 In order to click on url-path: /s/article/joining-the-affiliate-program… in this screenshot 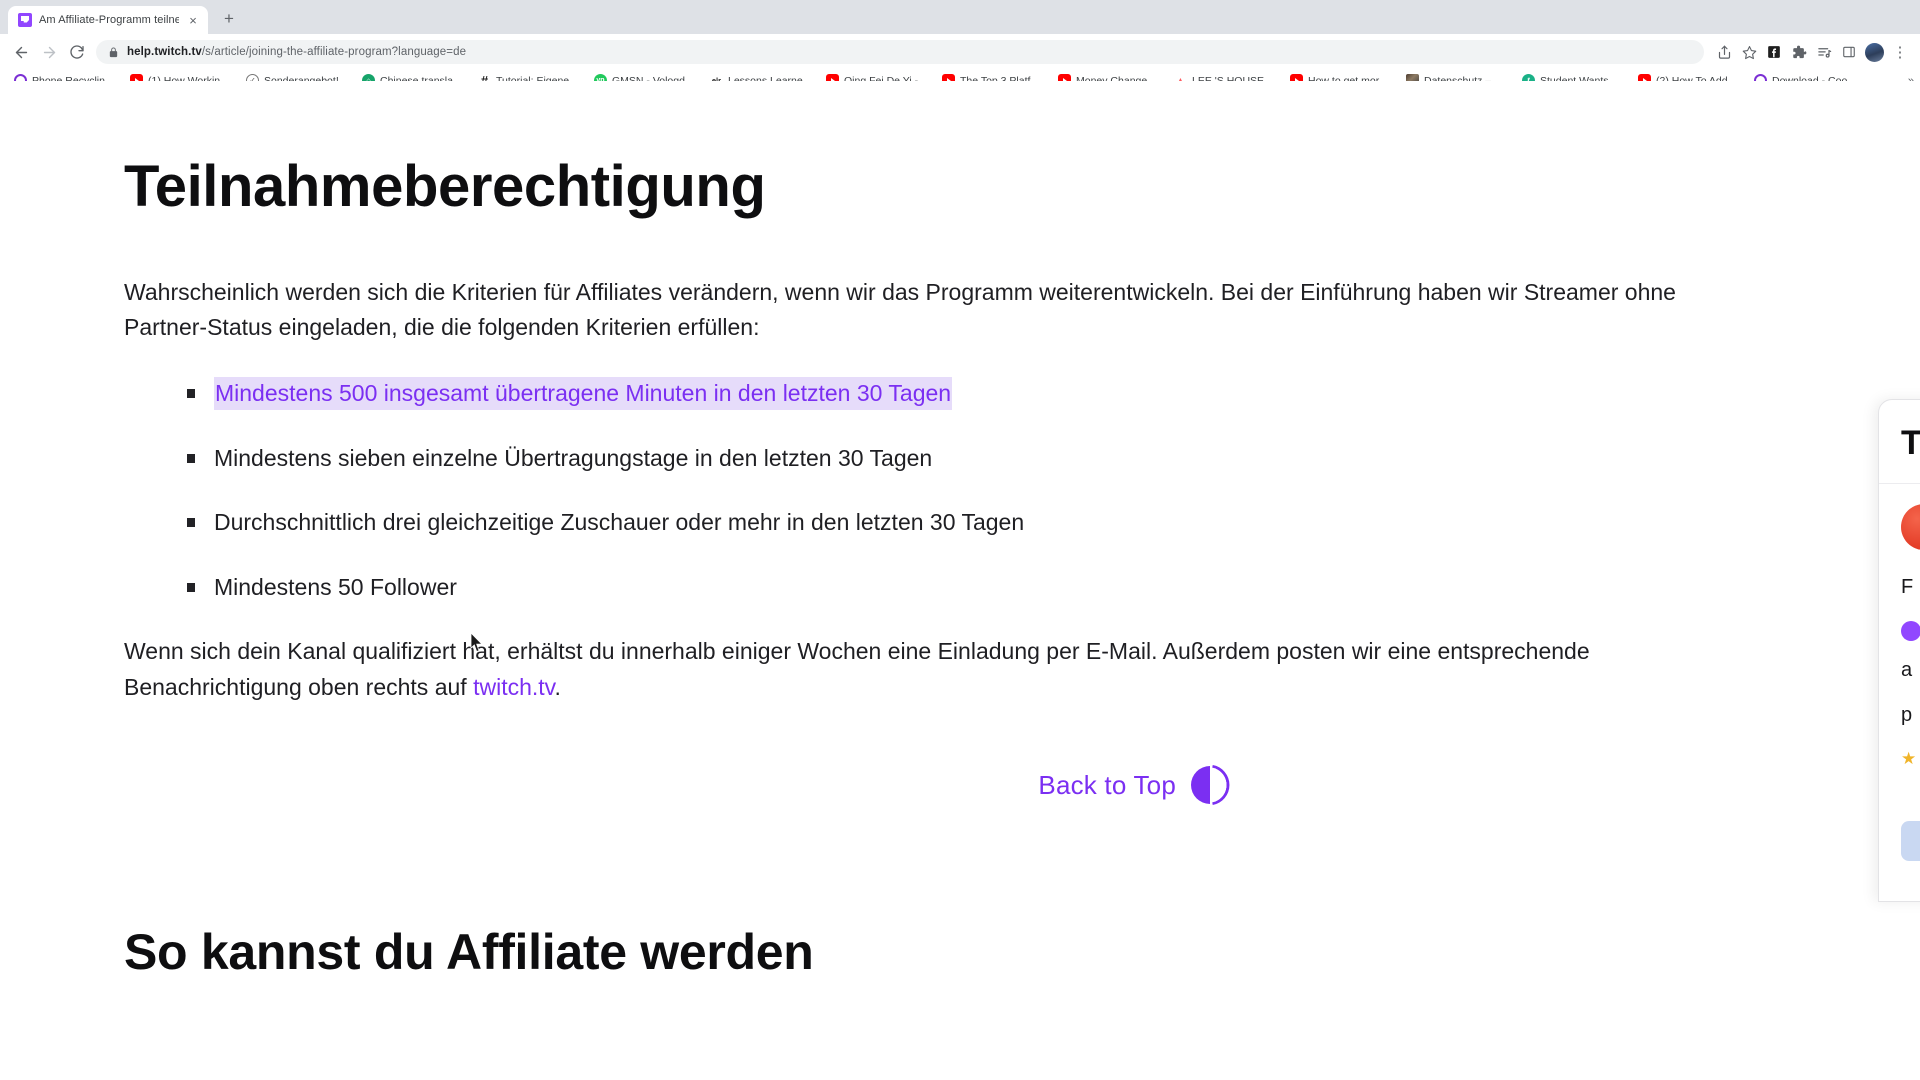, I will do `click(334, 52)`.